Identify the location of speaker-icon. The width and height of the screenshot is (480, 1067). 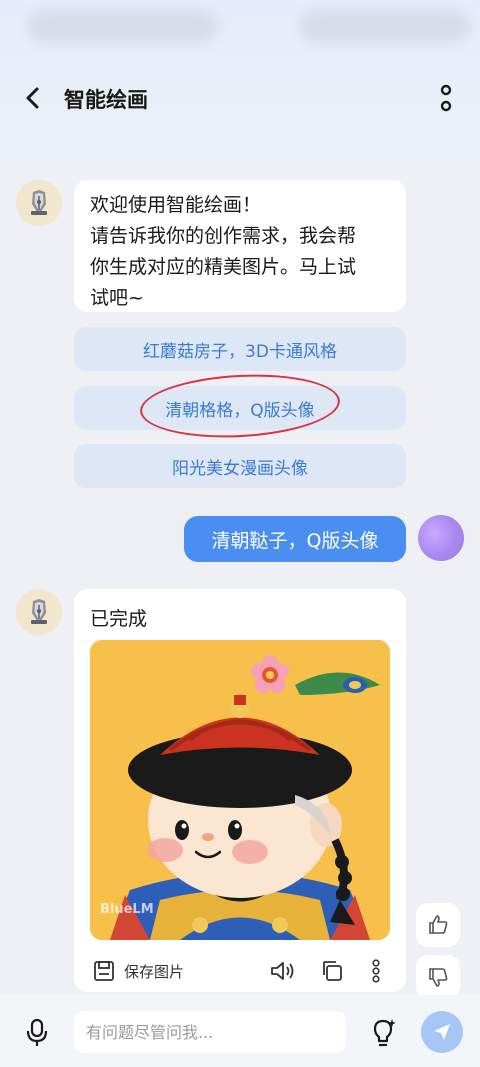
(282, 971).